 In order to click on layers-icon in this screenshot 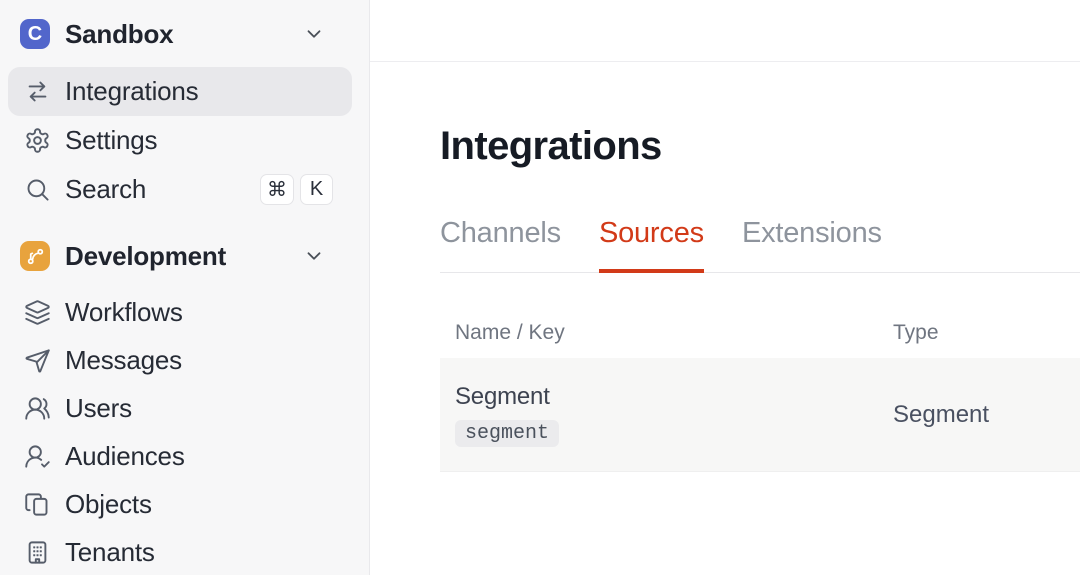, I will do `click(37, 312)`.